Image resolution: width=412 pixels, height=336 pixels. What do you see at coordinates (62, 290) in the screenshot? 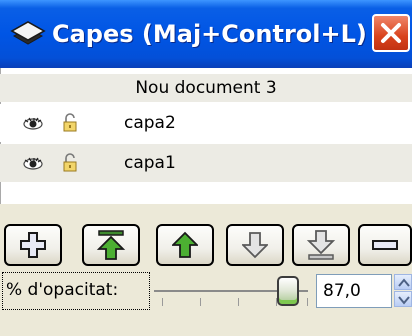
I see `opacity-label: % d'opacitat:` at bounding box center [62, 290].